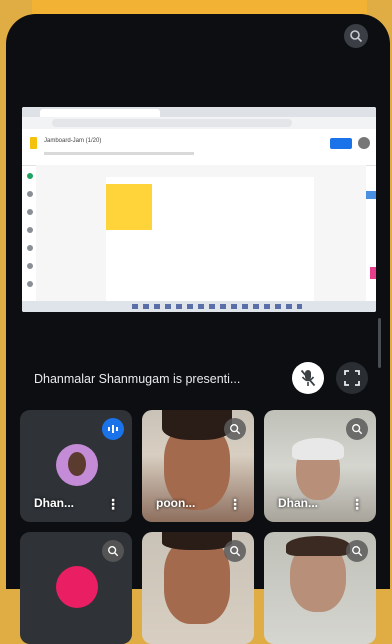 This screenshot has height=644, width=392. What do you see at coordinates (172, 123) in the screenshot?
I see `address-field` at bounding box center [172, 123].